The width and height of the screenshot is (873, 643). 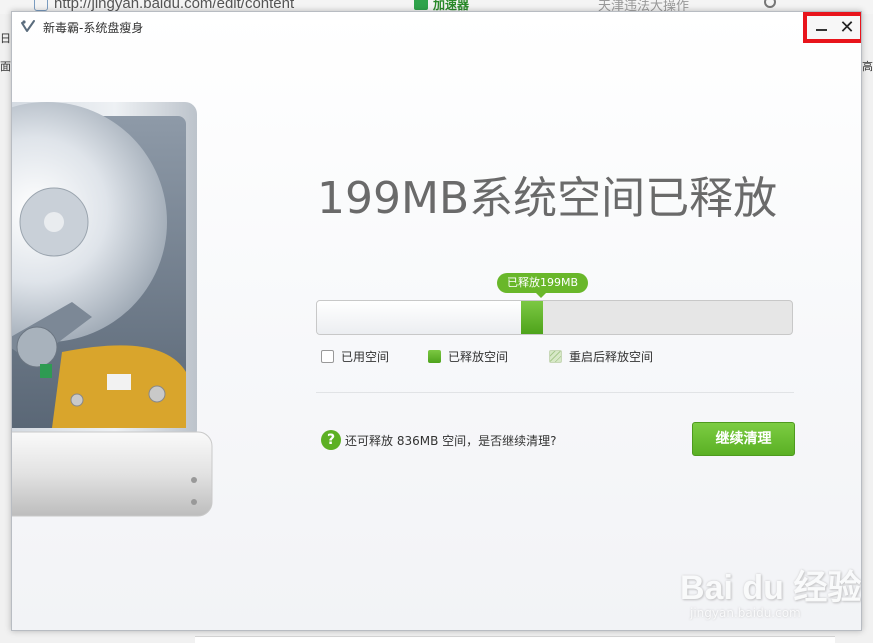 What do you see at coordinates (541, 295) in the screenshot?
I see `tooltip-arrow` at bounding box center [541, 295].